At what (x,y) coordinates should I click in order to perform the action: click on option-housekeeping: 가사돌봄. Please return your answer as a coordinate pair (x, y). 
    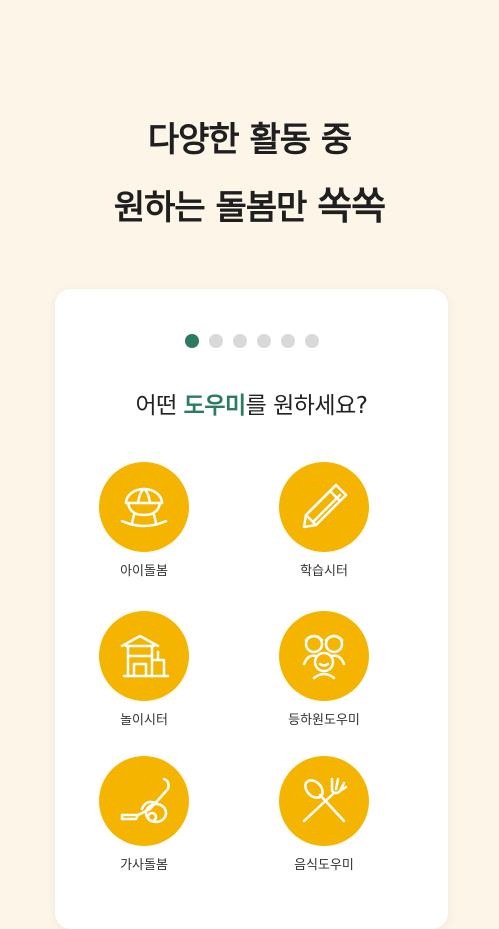
    Looking at the image, I should click on (144, 814).